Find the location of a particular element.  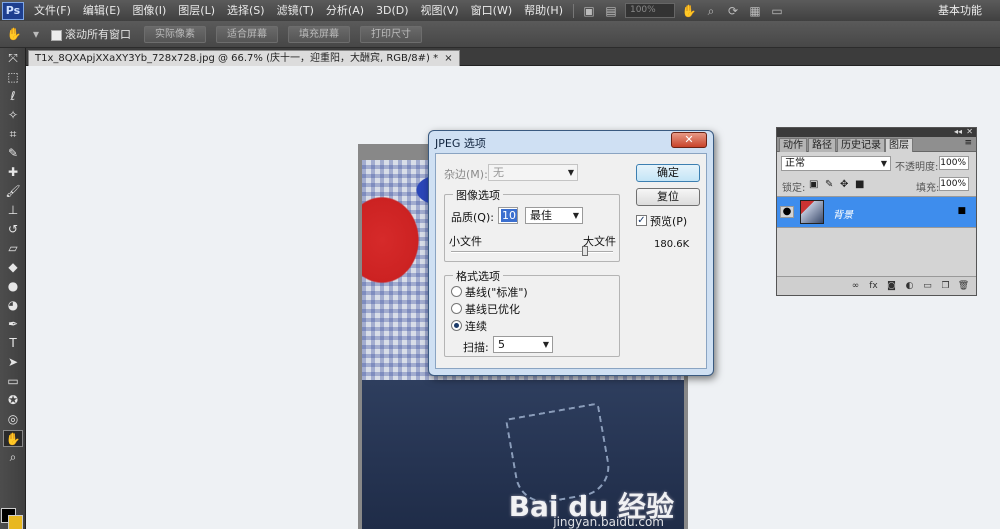

hand-tool-icon: ✋ is located at coordinates (689, 11).